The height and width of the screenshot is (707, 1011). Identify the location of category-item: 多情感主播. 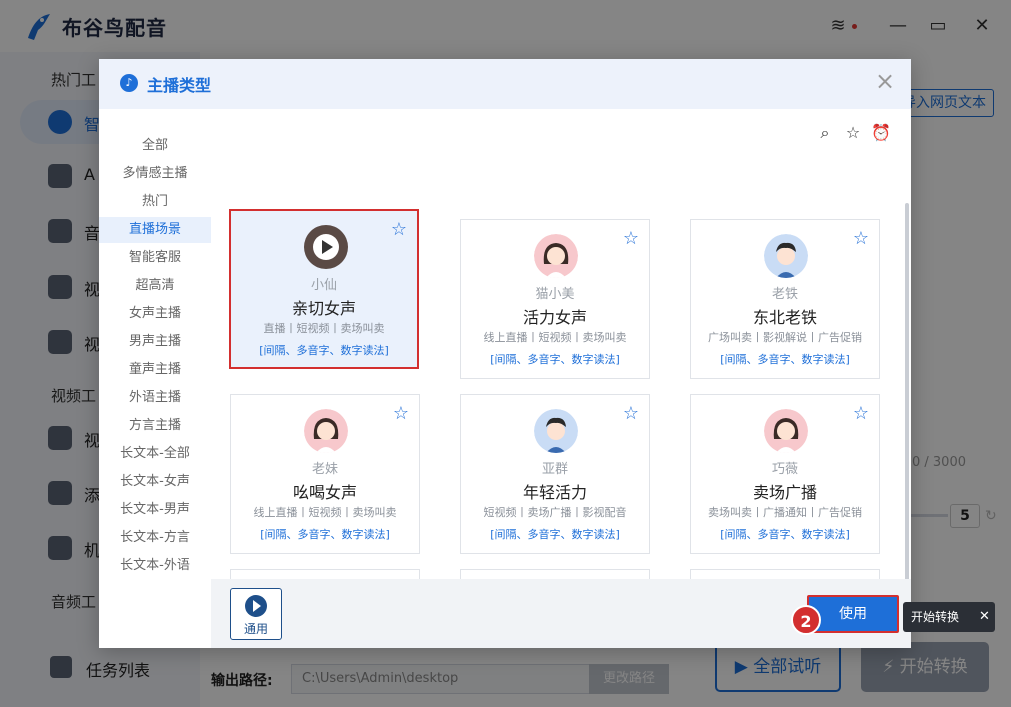
(155, 174).